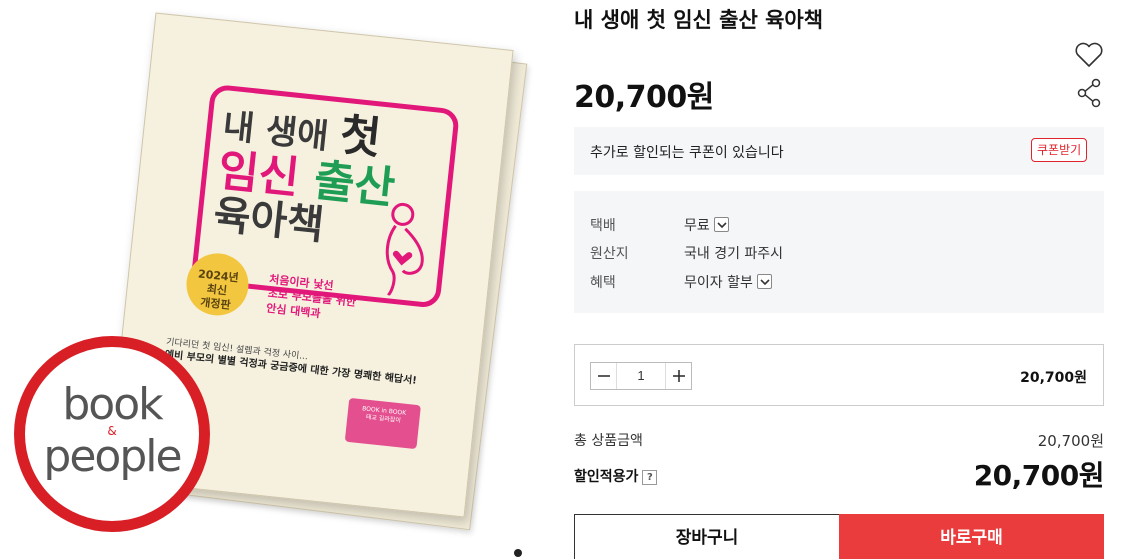  I want to click on buy-now-button: 바로구매, so click(971, 536).